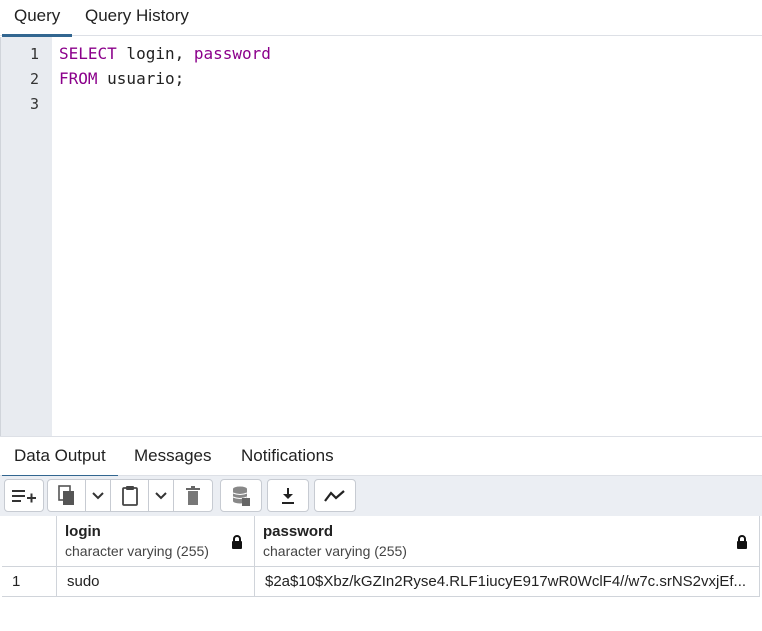 Image resolution: width=762 pixels, height=631 pixels. I want to click on code-line-2: FROM usuario;, so click(121, 78).